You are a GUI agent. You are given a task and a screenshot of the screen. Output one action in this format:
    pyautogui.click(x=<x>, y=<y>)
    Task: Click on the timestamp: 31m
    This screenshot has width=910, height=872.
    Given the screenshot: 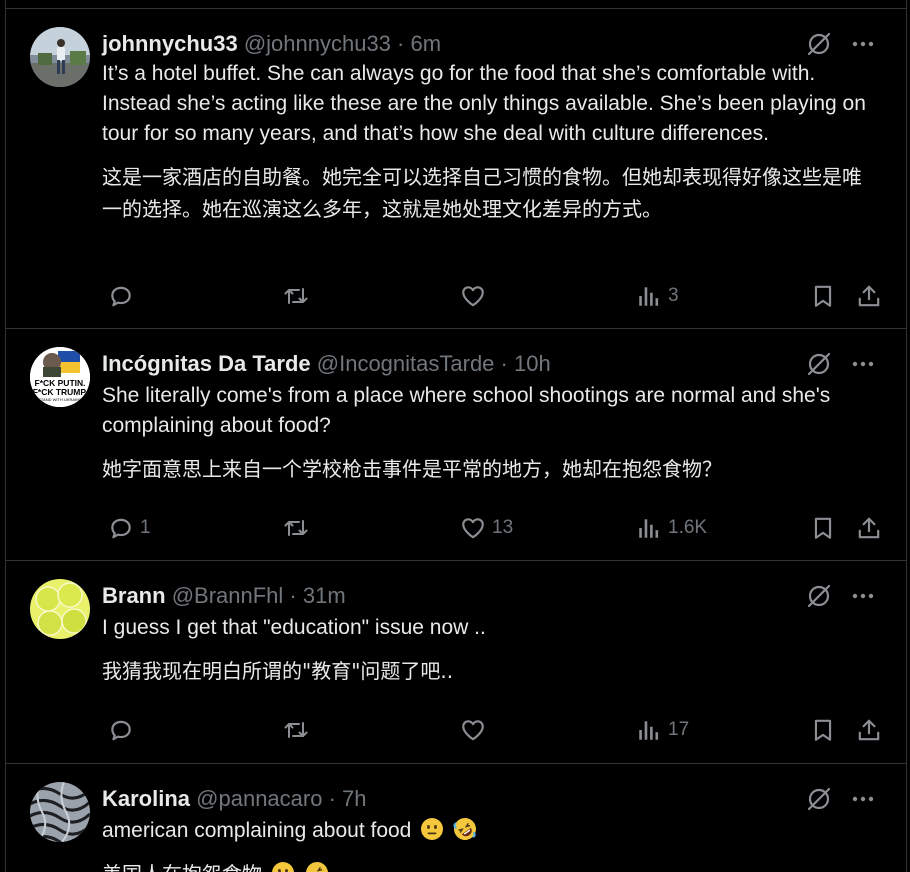 What is the action you would take?
    pyautogui.click(x=324, y=595)
    